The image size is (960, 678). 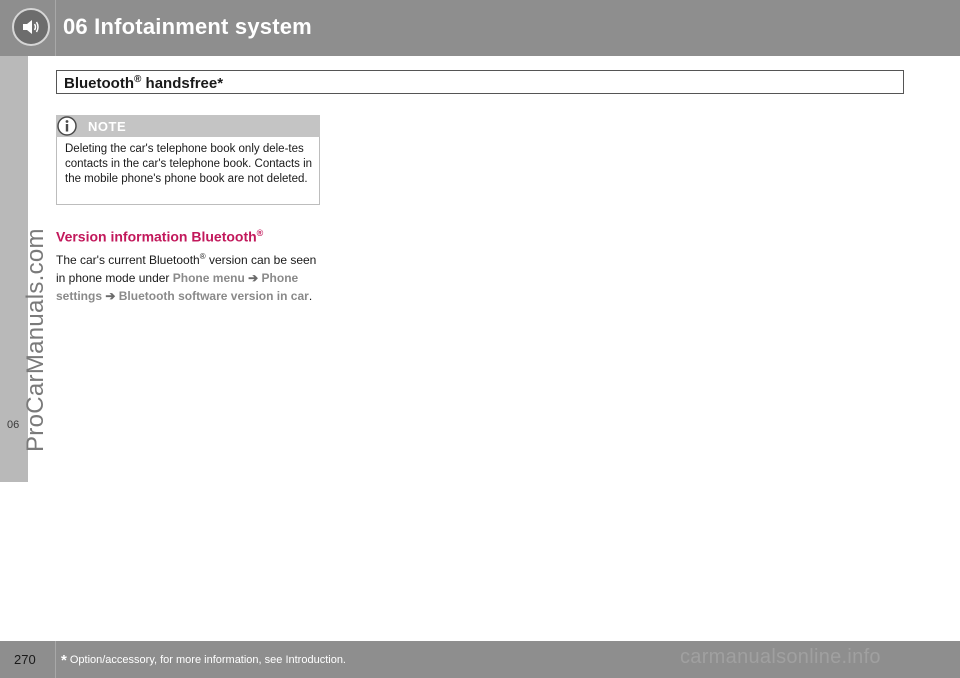 I want to click on page-number: 270, so click(x=25, y=659).